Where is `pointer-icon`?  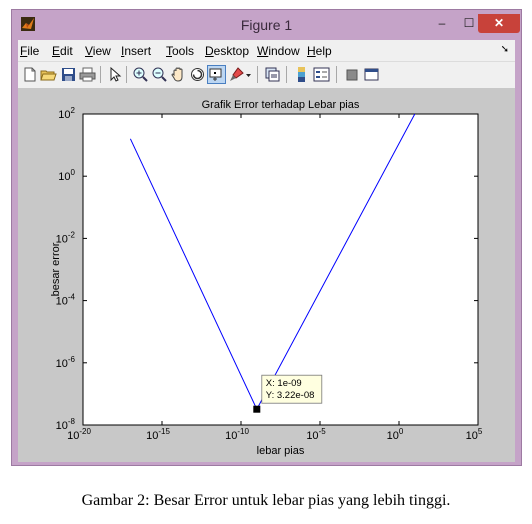
pointer-icon is located at coordinates (114, 74).